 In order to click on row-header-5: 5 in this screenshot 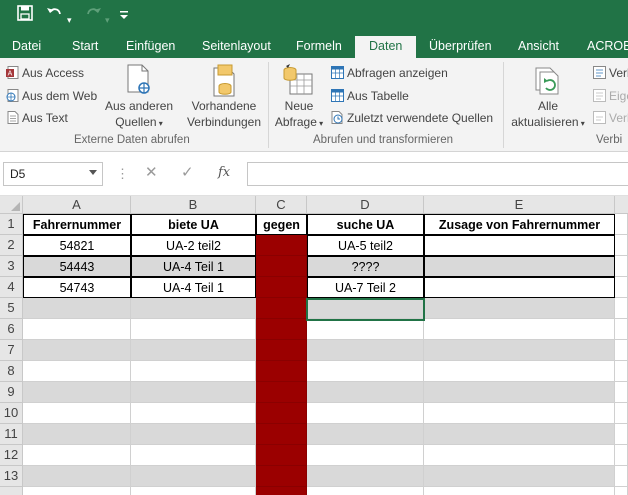, I will do `click(11, 308)`.